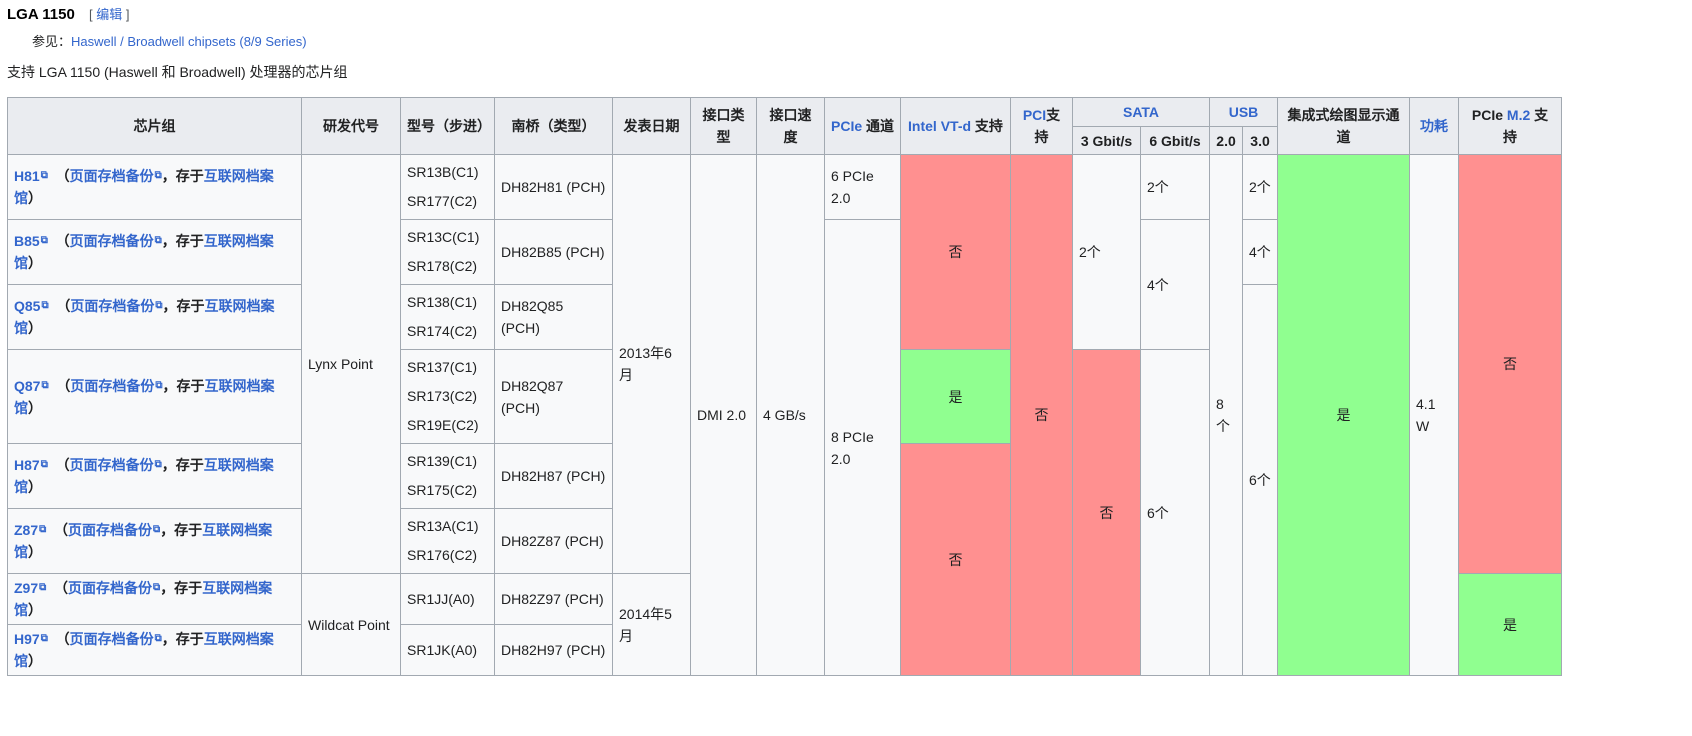 Image resolution: width=1692 pixels, height=736 pixels. I want to click on part-number-cell: SR1JK(A0), so click(447, 650).